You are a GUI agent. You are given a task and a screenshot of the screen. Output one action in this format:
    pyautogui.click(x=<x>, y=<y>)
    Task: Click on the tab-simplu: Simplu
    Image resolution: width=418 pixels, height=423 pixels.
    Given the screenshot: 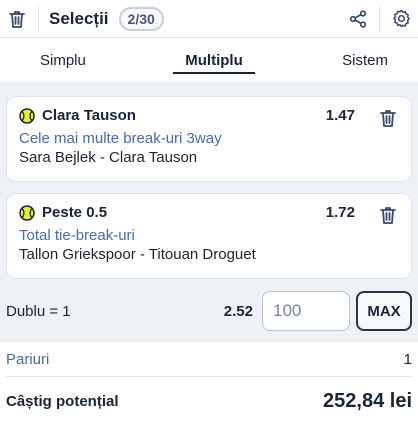 What is the action you would take?
    pyautogui.click(x=63, y=60)
    